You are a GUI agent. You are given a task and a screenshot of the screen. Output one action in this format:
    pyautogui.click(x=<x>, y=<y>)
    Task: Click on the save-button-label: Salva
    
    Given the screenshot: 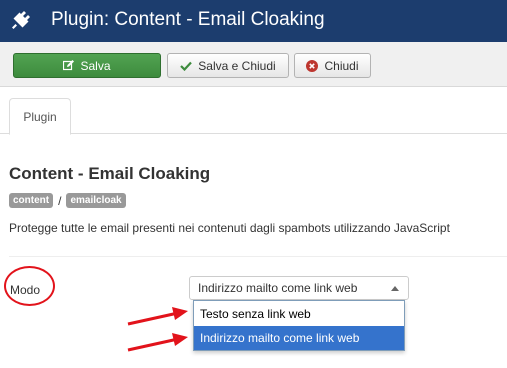 What is the action you would take?
    pyautogui.click(x=95, y=65)
    